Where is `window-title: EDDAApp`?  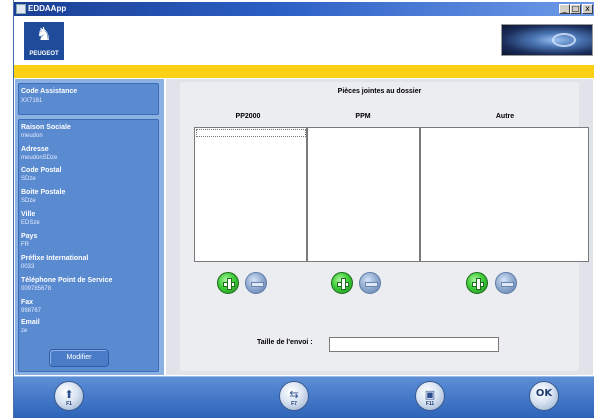
window-title: EDDAApp is located at coordinates (47, 8).